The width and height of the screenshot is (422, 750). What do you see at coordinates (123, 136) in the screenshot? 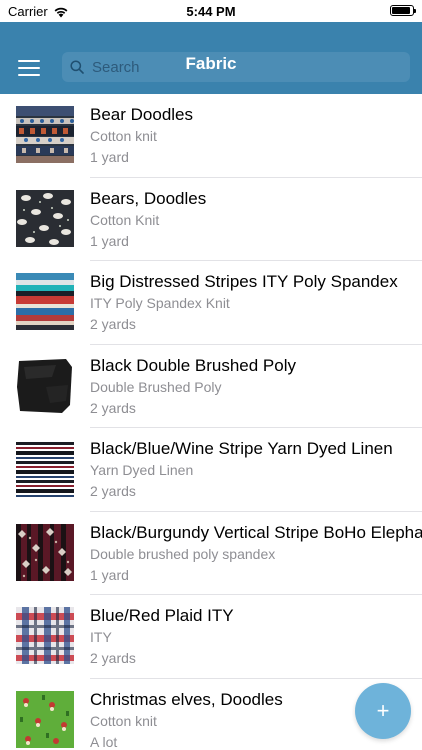
I see `fabric-type: Cotton knit` at bounding box center [123, 136].